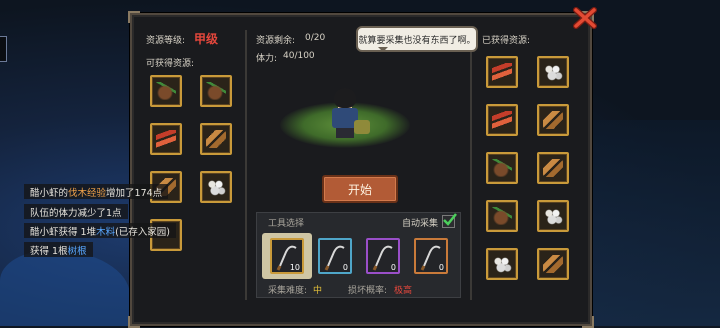 The height and width of the screenshot is (328, 720). What do you see at coordinates (267, 59) in the screenshot?
I see `stamina-label: 体力:` at bounding box center [267, 59].